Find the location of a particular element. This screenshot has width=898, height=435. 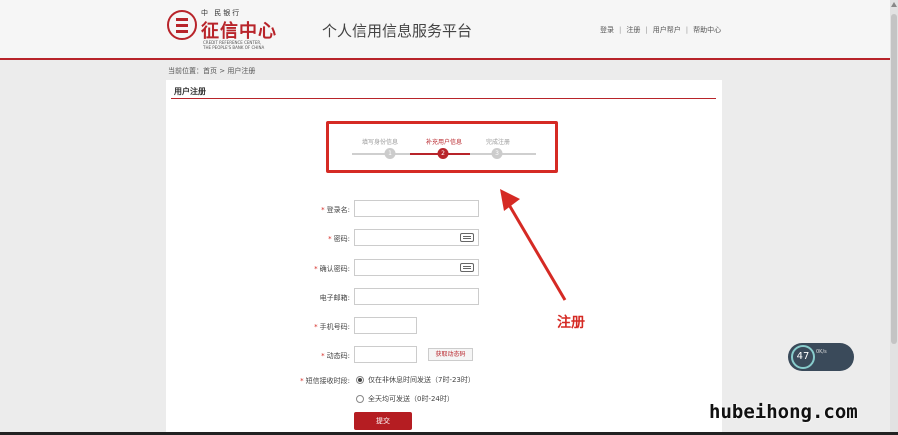

credit-emblem-icon is located at coordinates (182, 25).